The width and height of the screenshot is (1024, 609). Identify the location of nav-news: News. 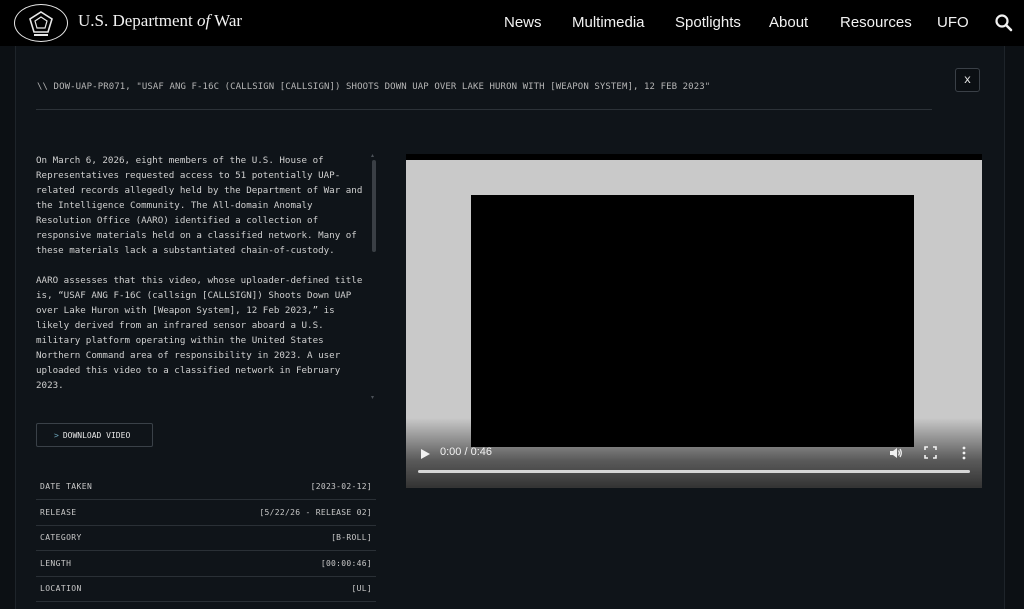
(523, 22).